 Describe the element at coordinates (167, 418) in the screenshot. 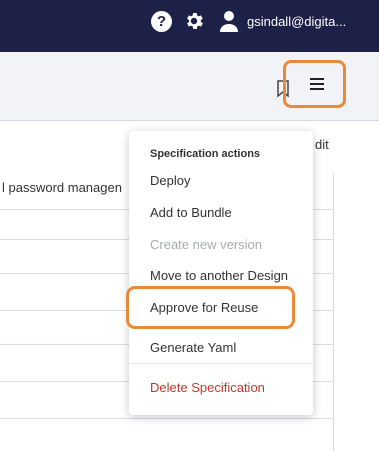

I see `table-row-divider` at that location.